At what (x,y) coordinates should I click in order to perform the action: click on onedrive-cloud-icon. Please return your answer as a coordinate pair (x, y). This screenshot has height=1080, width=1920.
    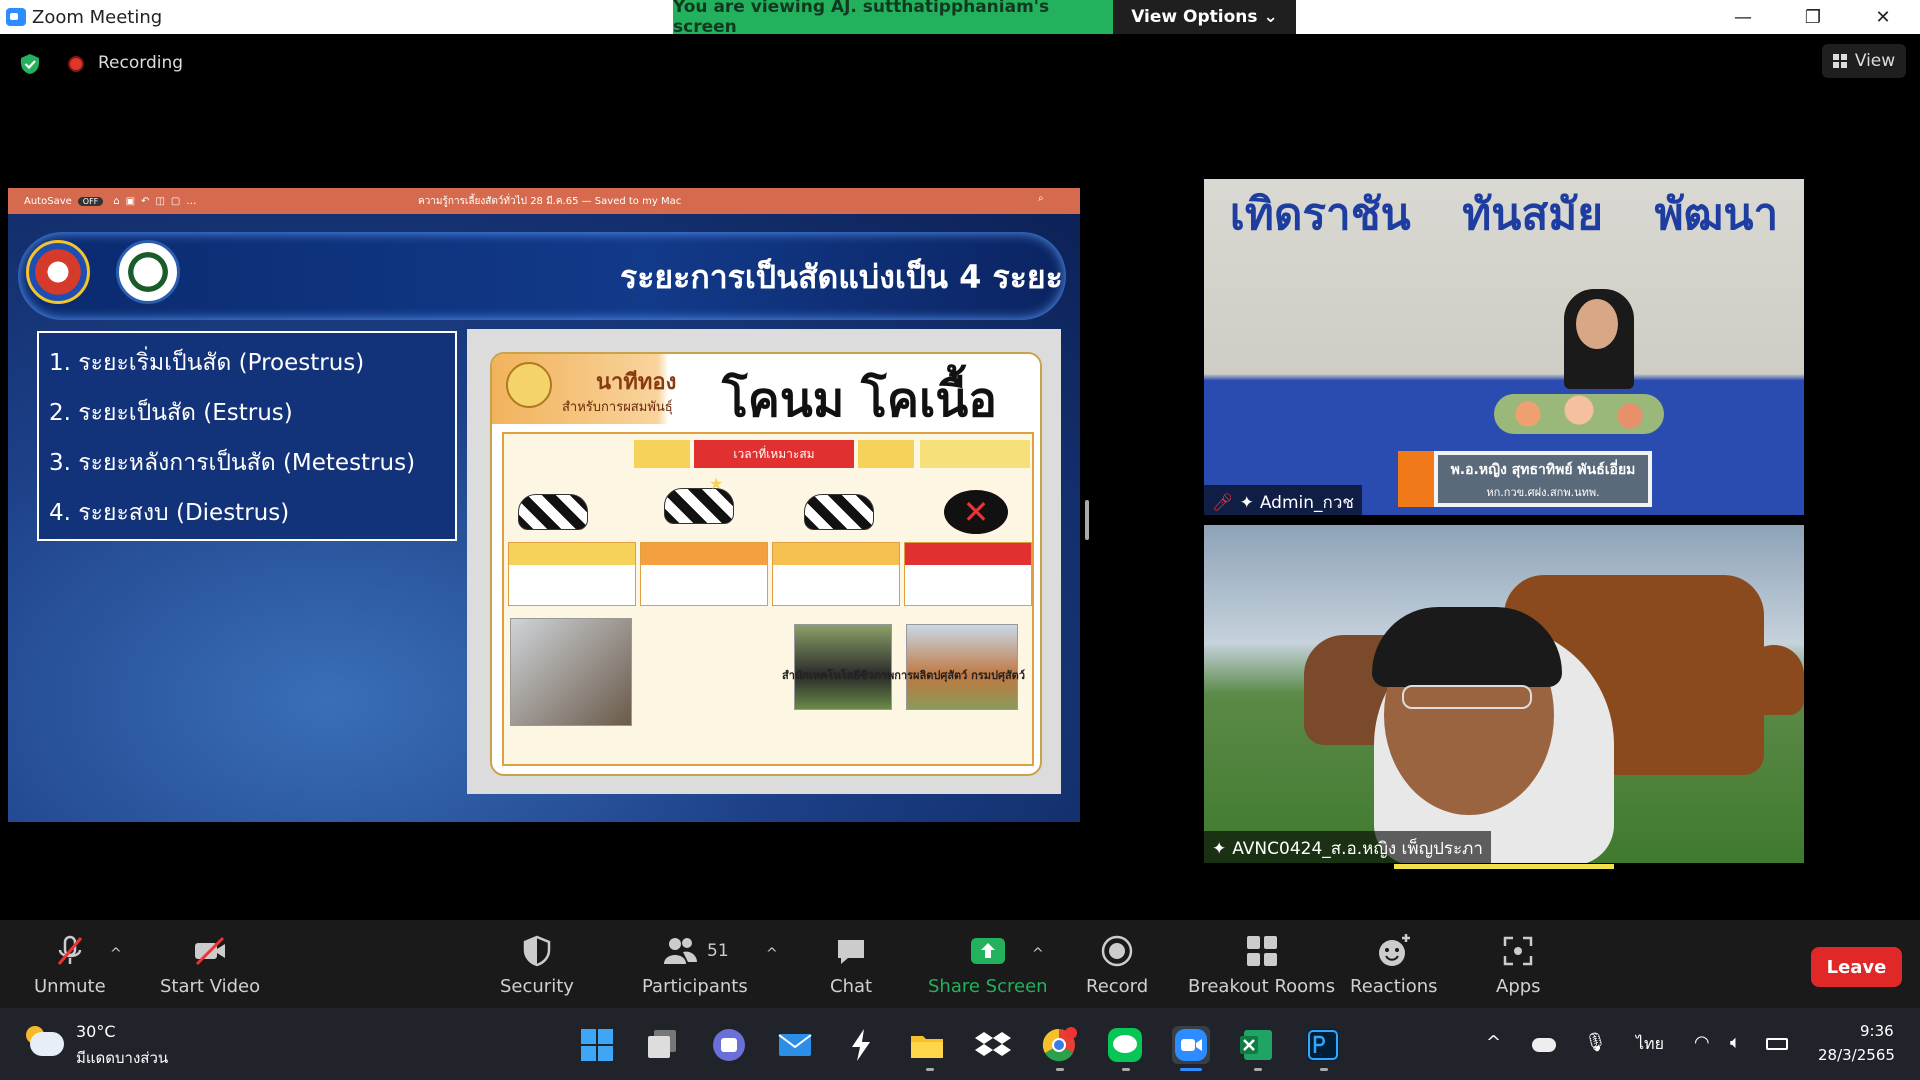
    Looking at the image, I should click on (1544, 1045).